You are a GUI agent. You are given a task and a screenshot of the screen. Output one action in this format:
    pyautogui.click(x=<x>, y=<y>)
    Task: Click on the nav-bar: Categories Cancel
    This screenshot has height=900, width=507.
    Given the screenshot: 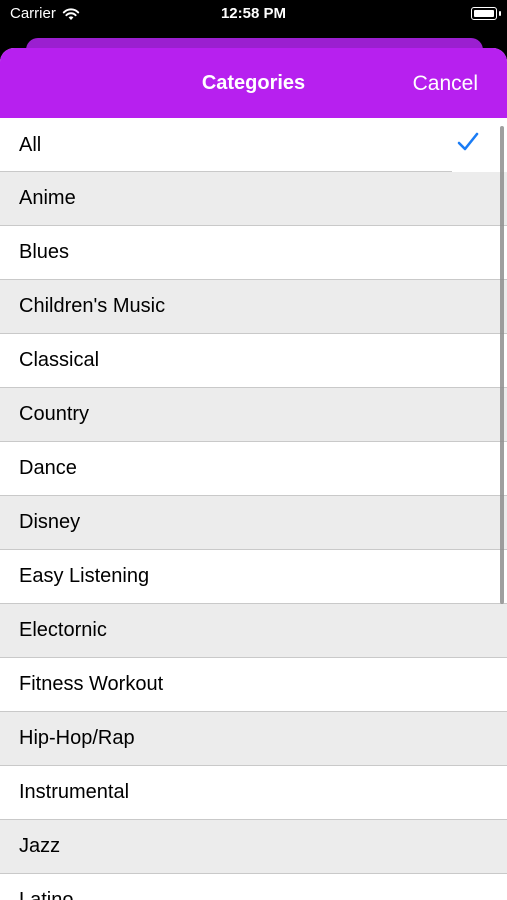 What is the action you would take?
    pyautogui.click(x=253, y=83)
    